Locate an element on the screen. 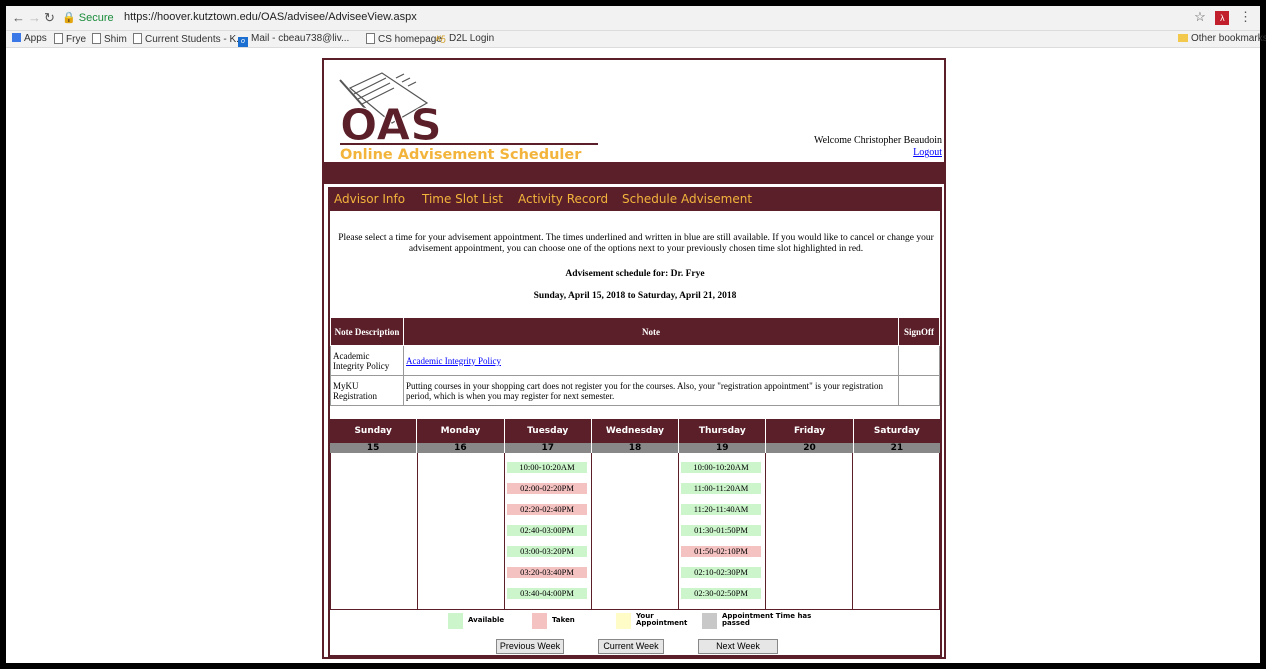  time-slot-available: 03:00-03:20PM is located at coordinates (547, 551).